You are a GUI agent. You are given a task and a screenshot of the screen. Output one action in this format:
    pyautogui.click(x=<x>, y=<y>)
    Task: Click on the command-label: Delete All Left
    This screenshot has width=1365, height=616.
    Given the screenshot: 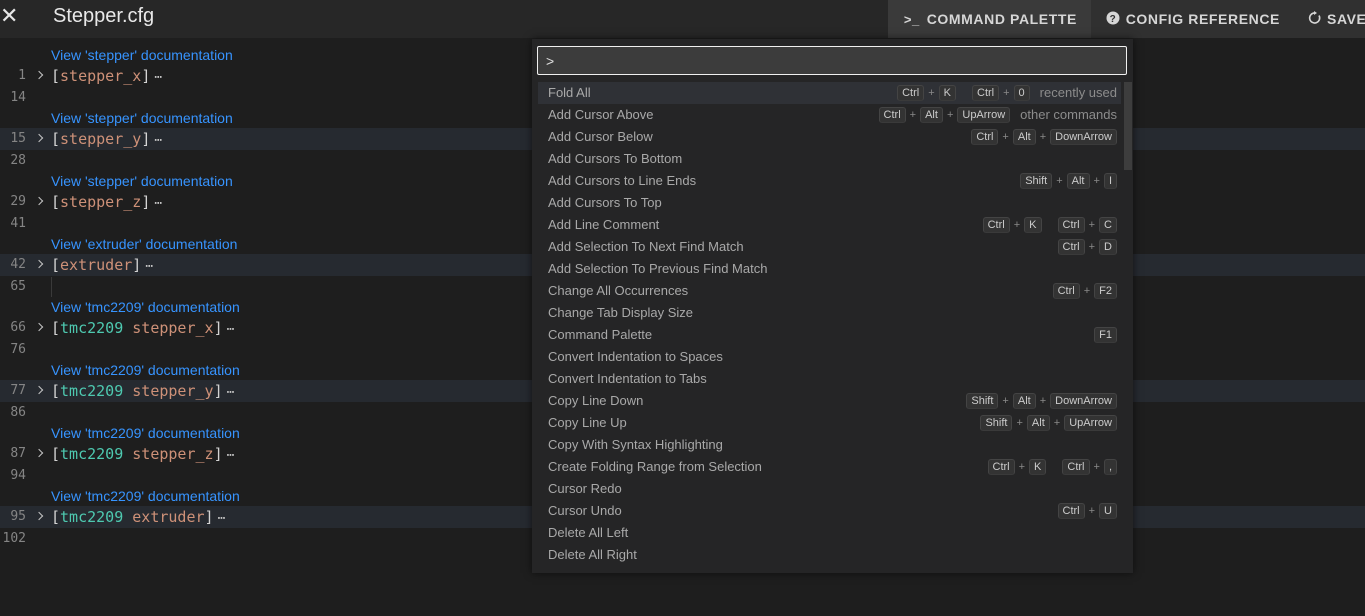 What is the action you would take?
    pyautogui.click(x=588, y=532)
    